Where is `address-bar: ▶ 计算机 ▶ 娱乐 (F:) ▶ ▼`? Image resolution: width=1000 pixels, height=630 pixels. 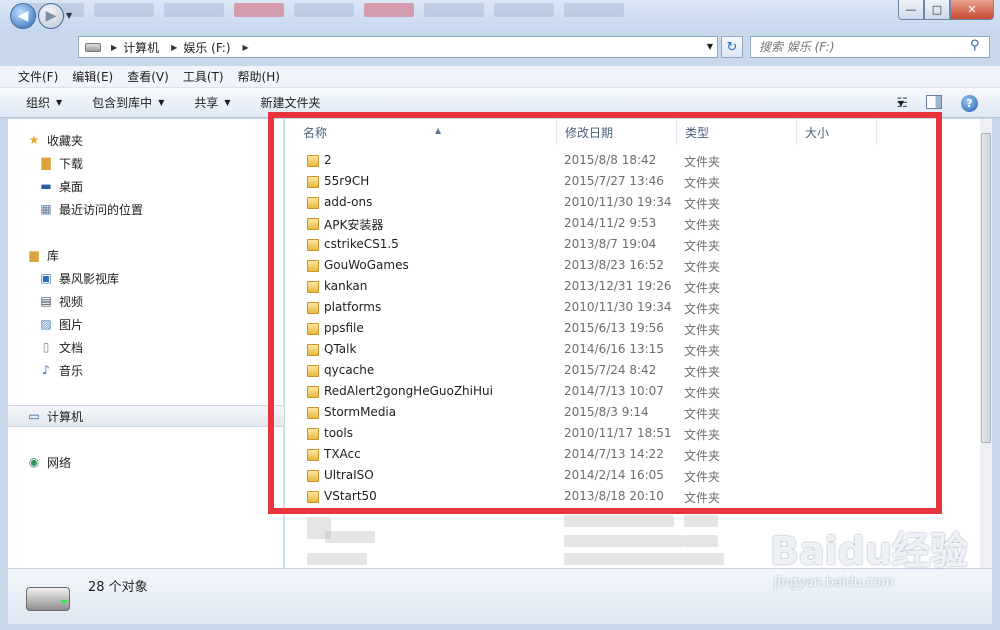 address-bar: ▶ 计算机 ▶ 娱乐 (F:) ▶ ▼ is located at coordinates (398, 47).